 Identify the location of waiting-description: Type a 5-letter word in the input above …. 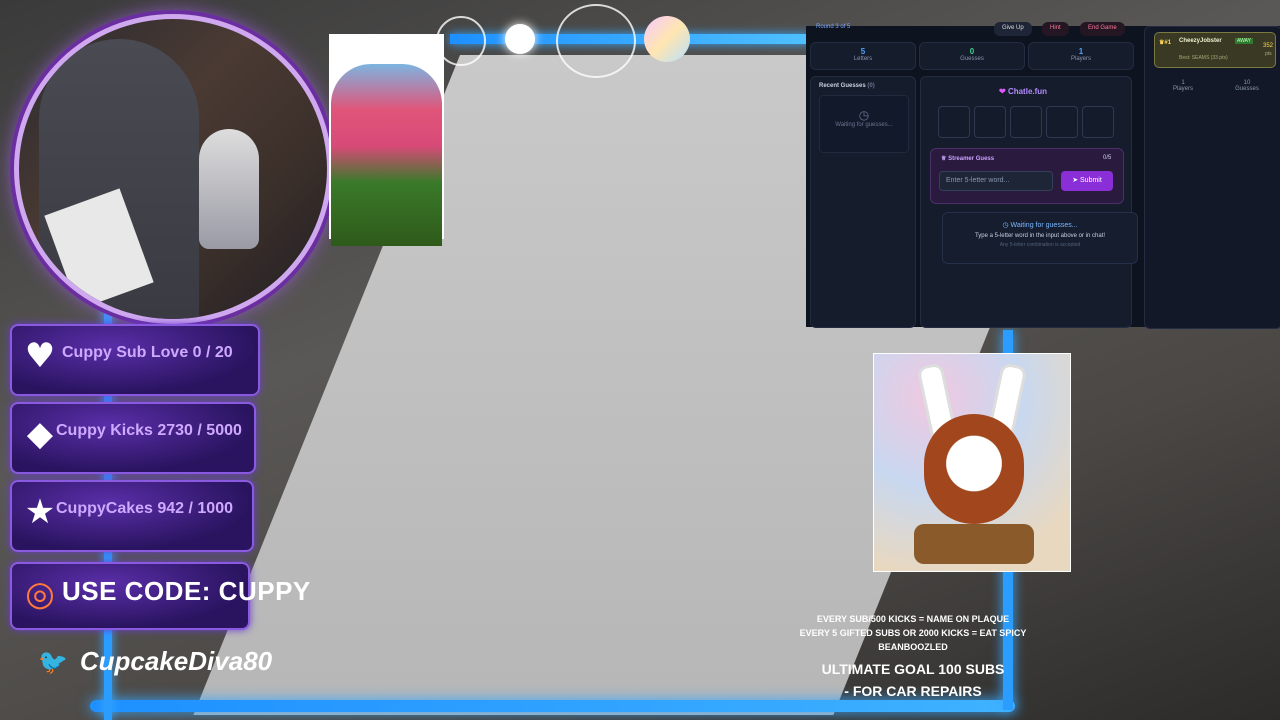
(1040, 236).